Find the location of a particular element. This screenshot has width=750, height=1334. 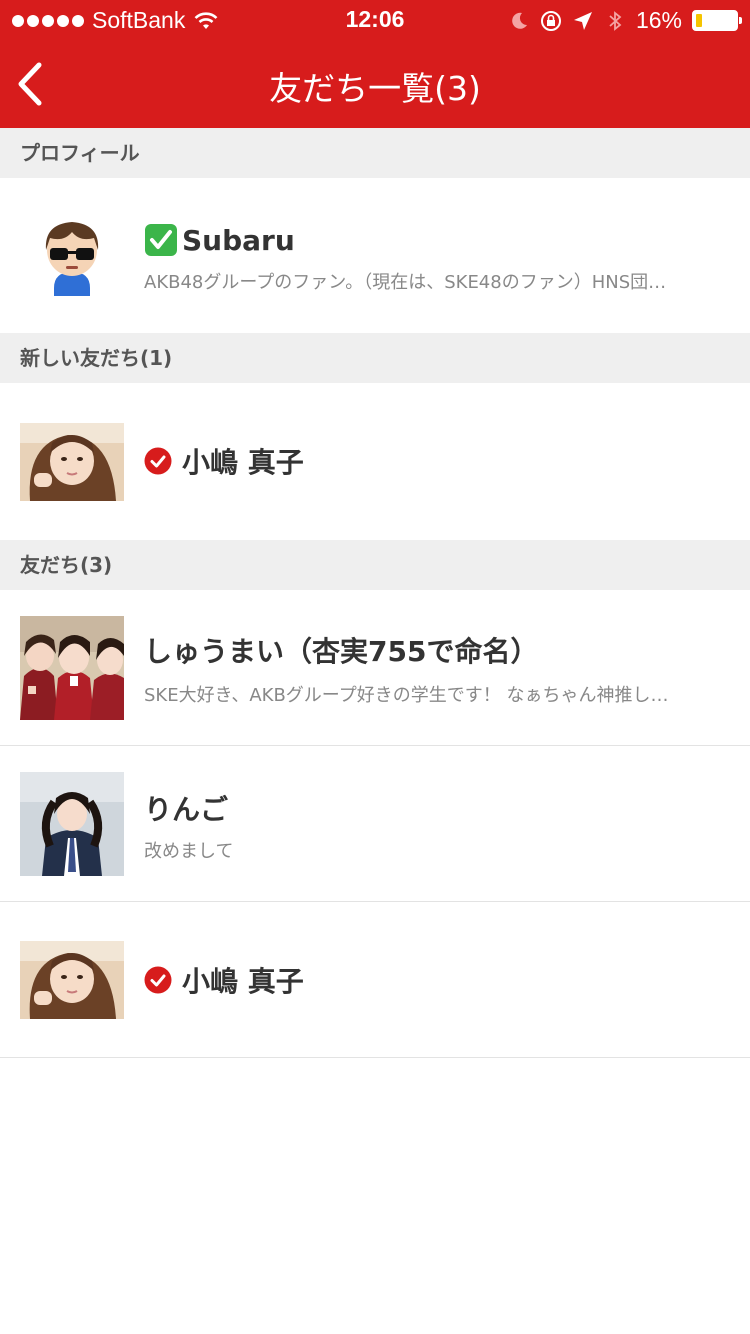

friend-name: りんご is located at coordinates (186, 809).